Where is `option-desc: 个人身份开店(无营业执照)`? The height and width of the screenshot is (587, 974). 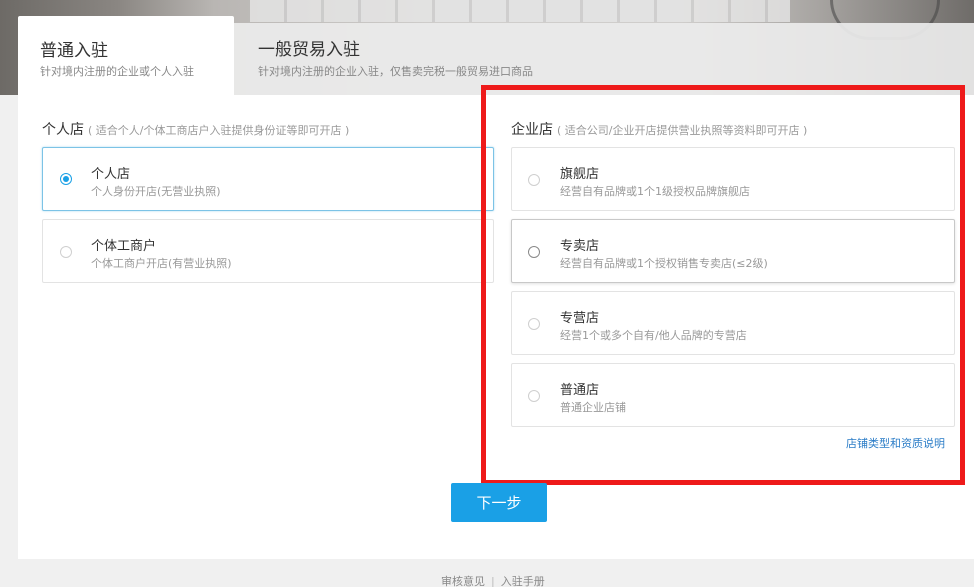 option-desc: 个人身份开店(无营业执照) is located at coordinates (156, 191).